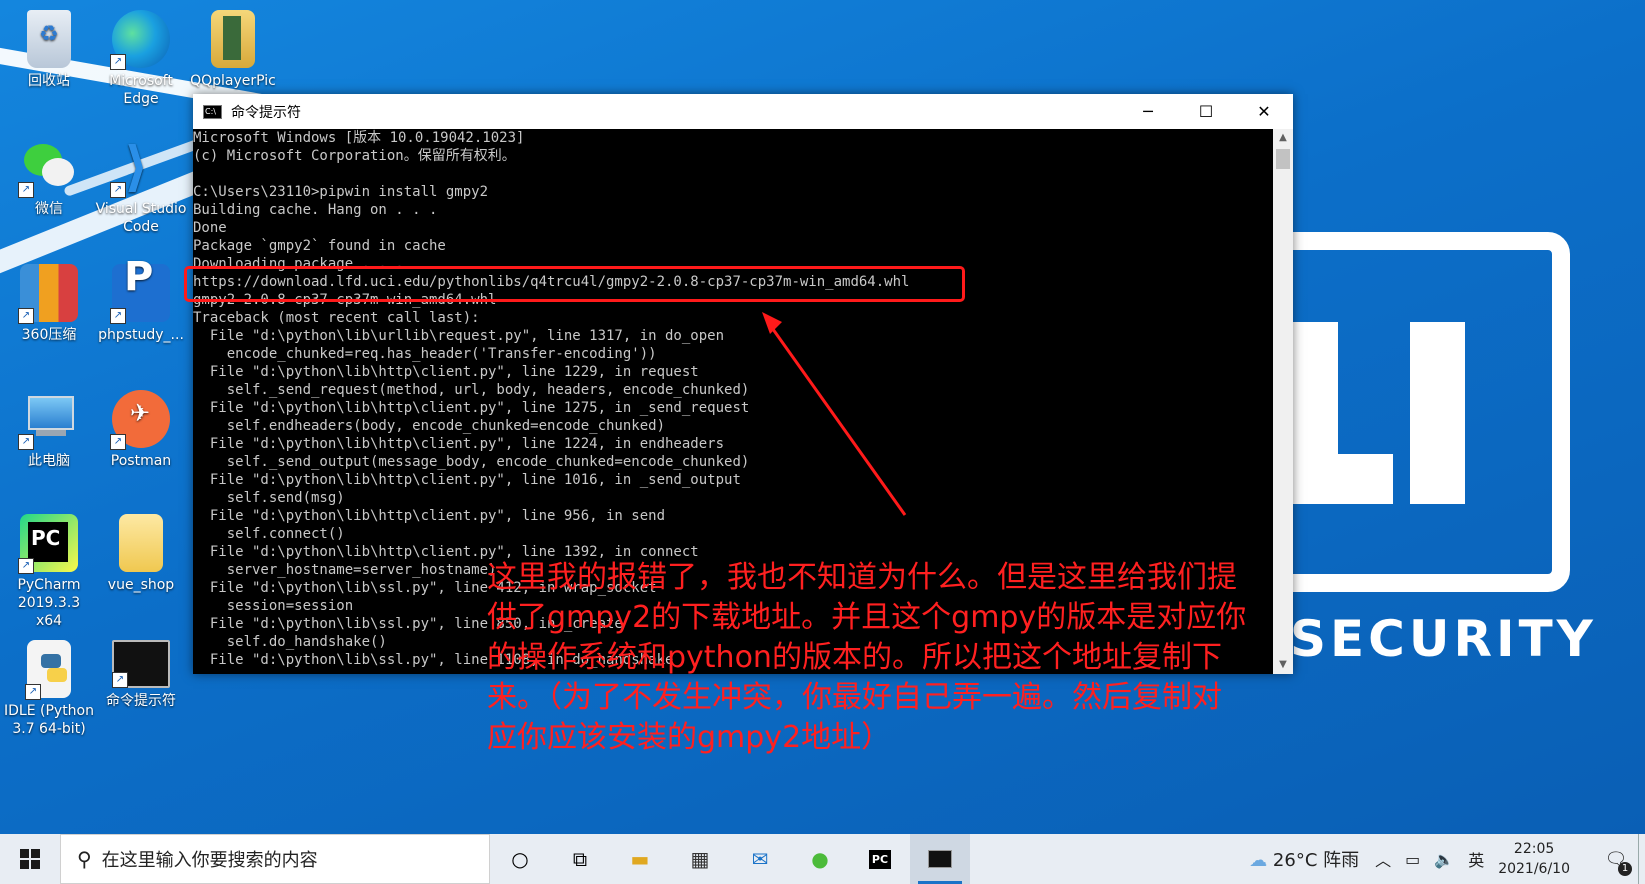 Image resolution: width=1645 pixels, height=884 pixels. What do you see at coordinates (84, 859) in the screenshot?
I see `search-icon: ⚲` at bounding box center [84, 859].